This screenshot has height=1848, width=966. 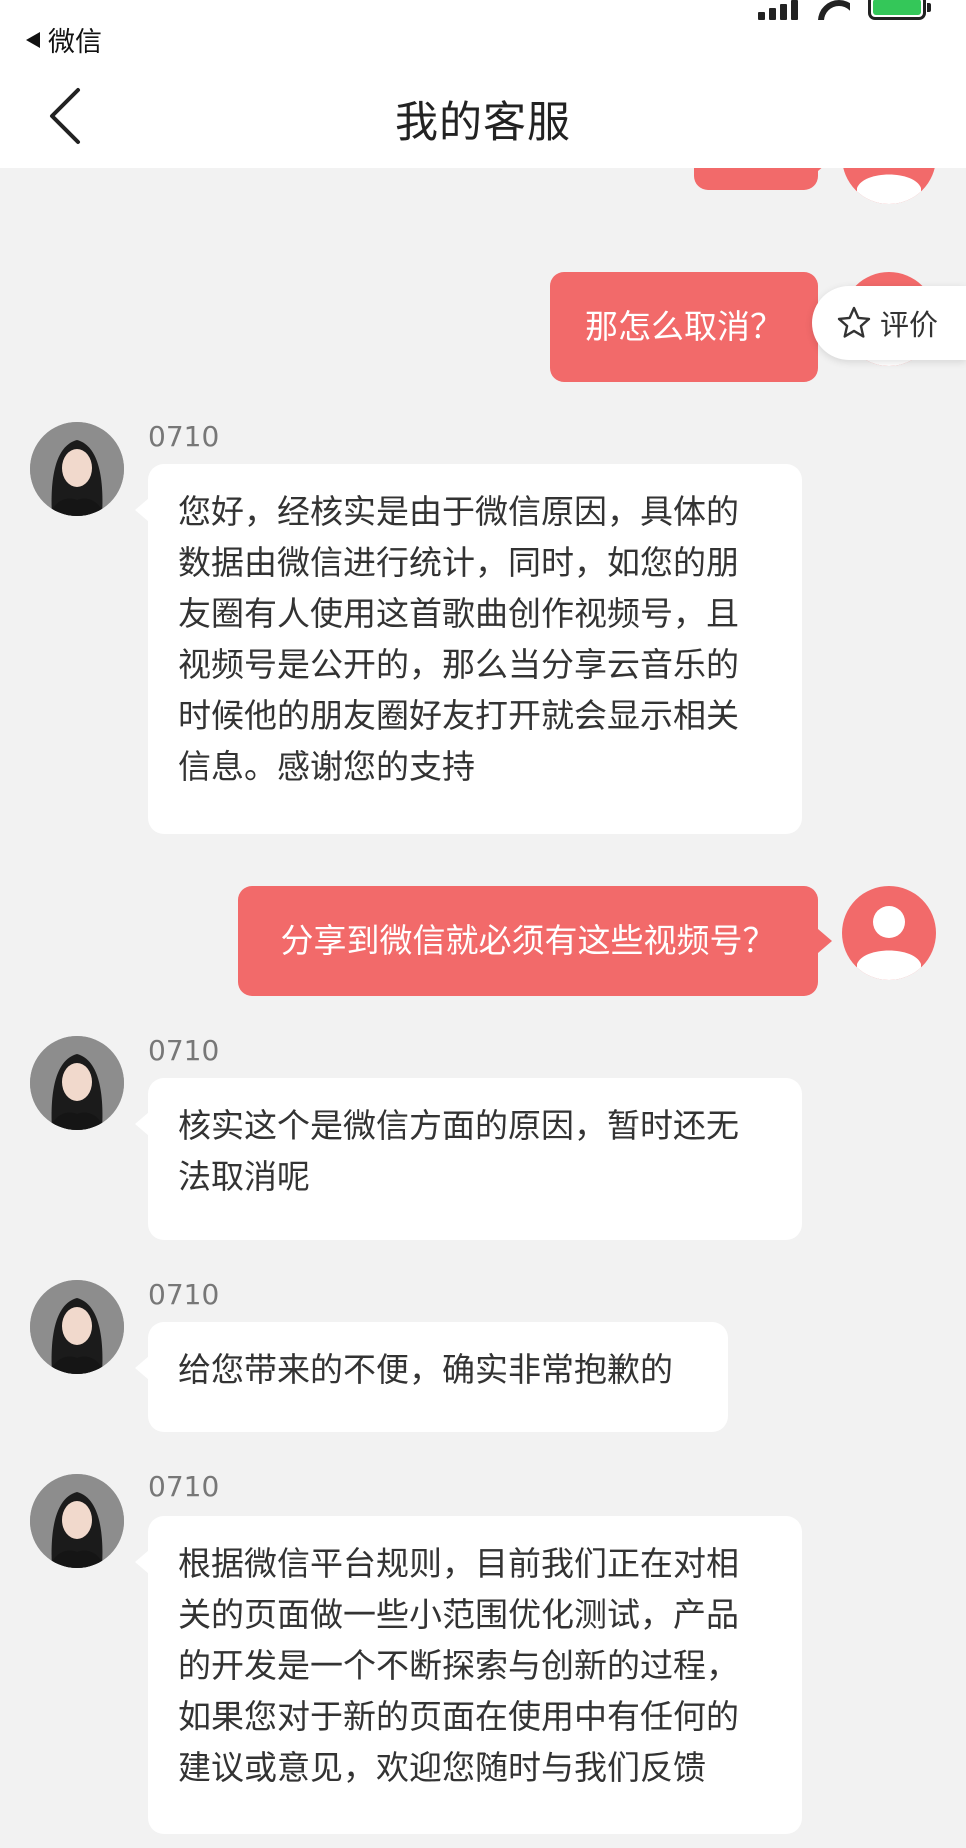 What do you see at coordinates (458, 1563) in the screenshot?
I see `message-line: 根据微信平台规则，目前我们正在对相` at bounding box center [458, 1563].